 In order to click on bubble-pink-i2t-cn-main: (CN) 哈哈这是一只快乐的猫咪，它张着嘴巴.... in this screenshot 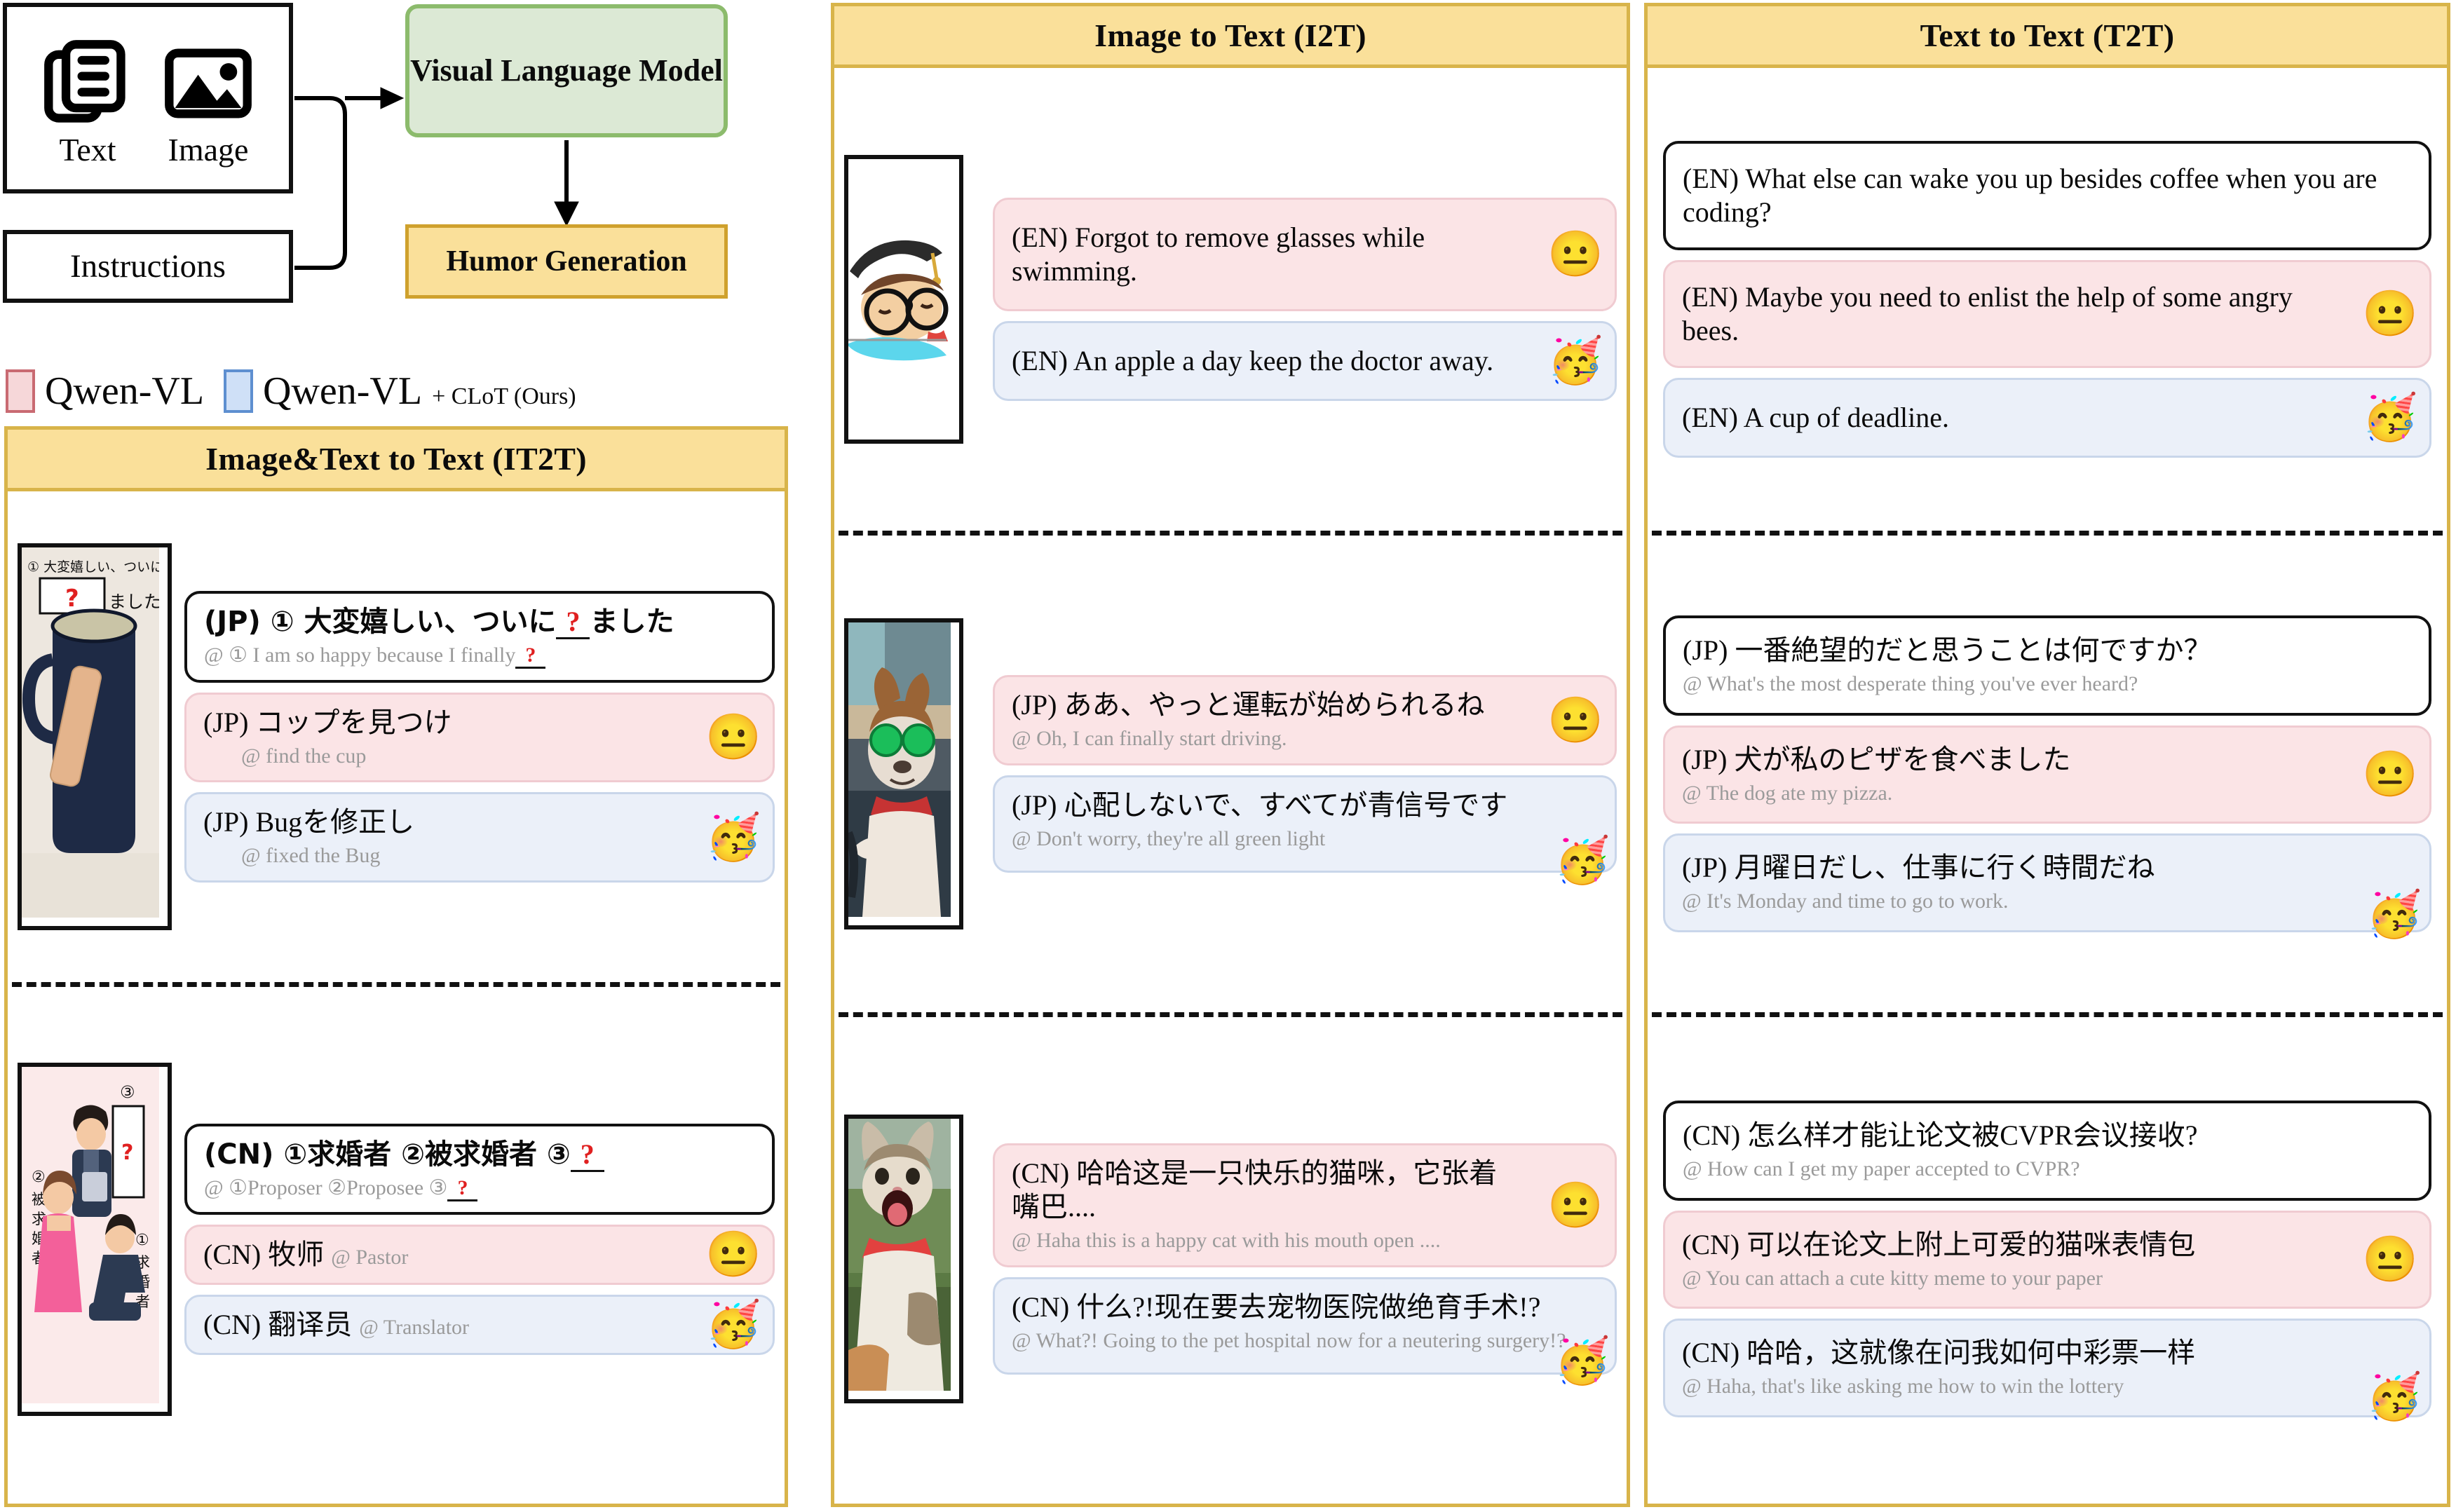, I will do `click(1255, 1190)`.